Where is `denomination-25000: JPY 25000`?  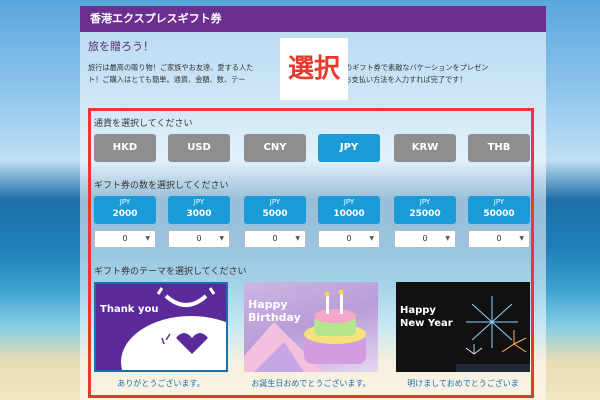 denomination-25000: JPY 25000 is located at coordinates (425, 210).